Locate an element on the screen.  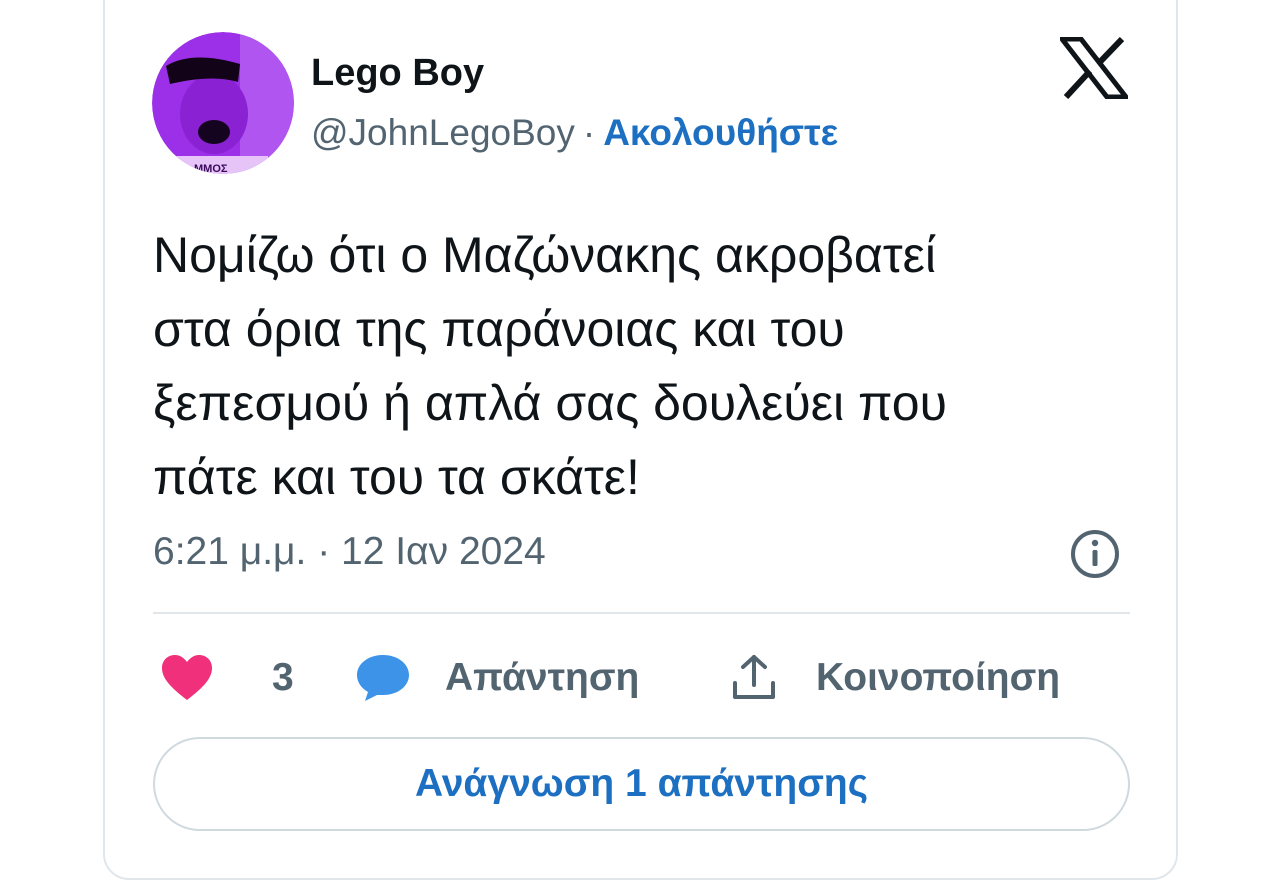
avatar-image: ΜΜΟΣ is located at coordinates (223, 103).